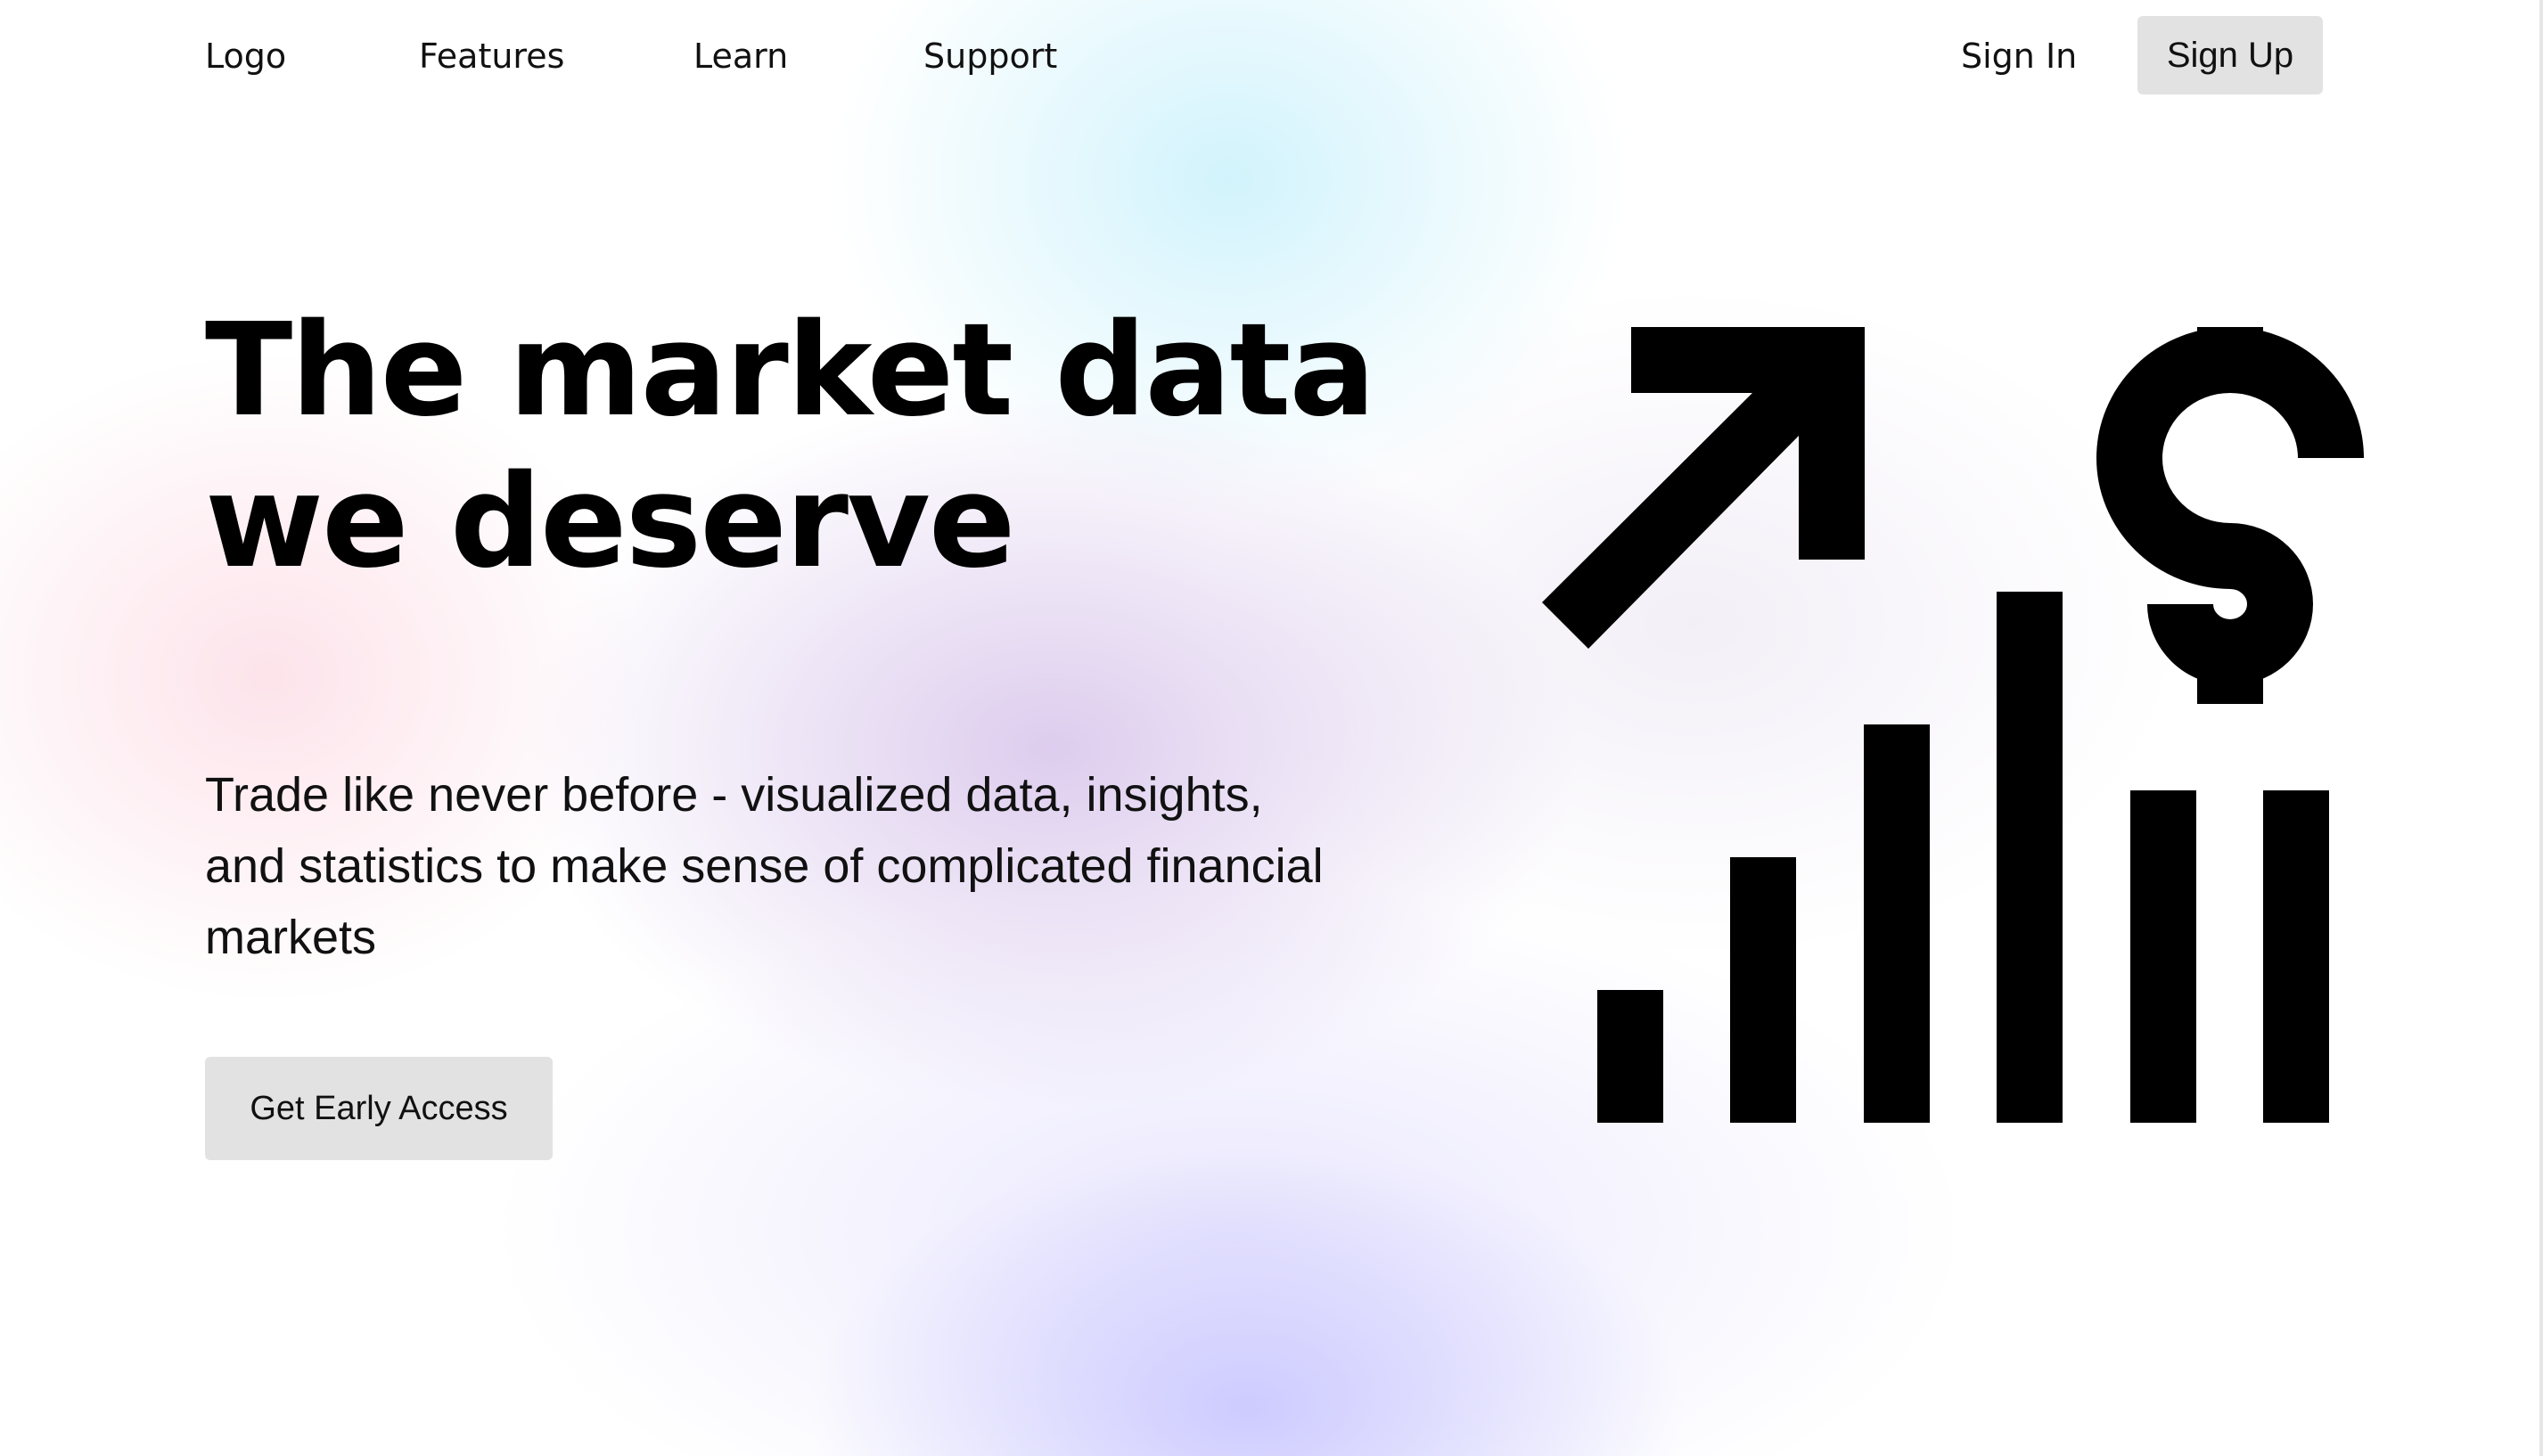 The height and width of the screenshot is (1456, 2543). What do you see at coordinates (492, 56) in the screenshot?
I see `nav-link-features: Features` at bounding box center [492, 56].